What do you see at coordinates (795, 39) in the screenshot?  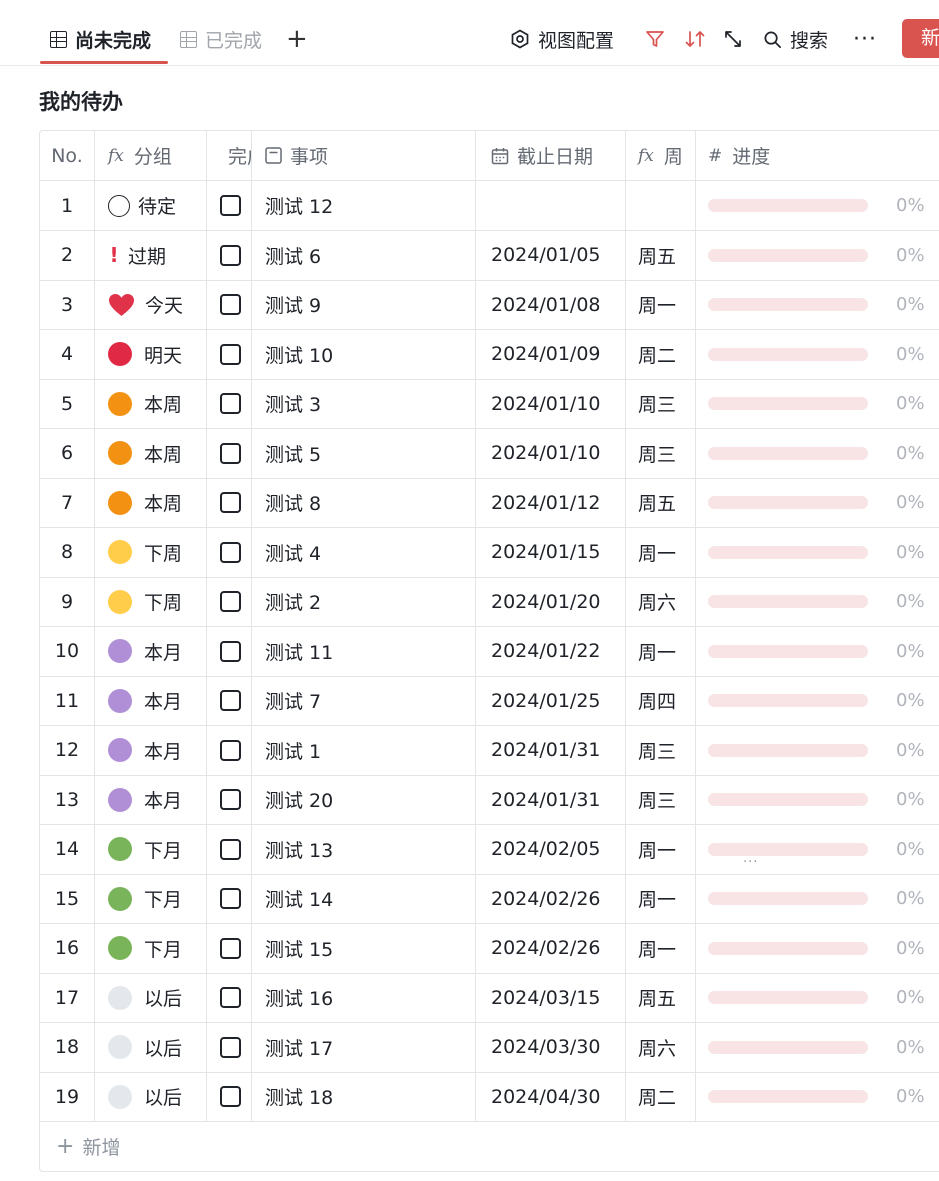 I see `search-button: 搜索` at bounding box center [795, 39].